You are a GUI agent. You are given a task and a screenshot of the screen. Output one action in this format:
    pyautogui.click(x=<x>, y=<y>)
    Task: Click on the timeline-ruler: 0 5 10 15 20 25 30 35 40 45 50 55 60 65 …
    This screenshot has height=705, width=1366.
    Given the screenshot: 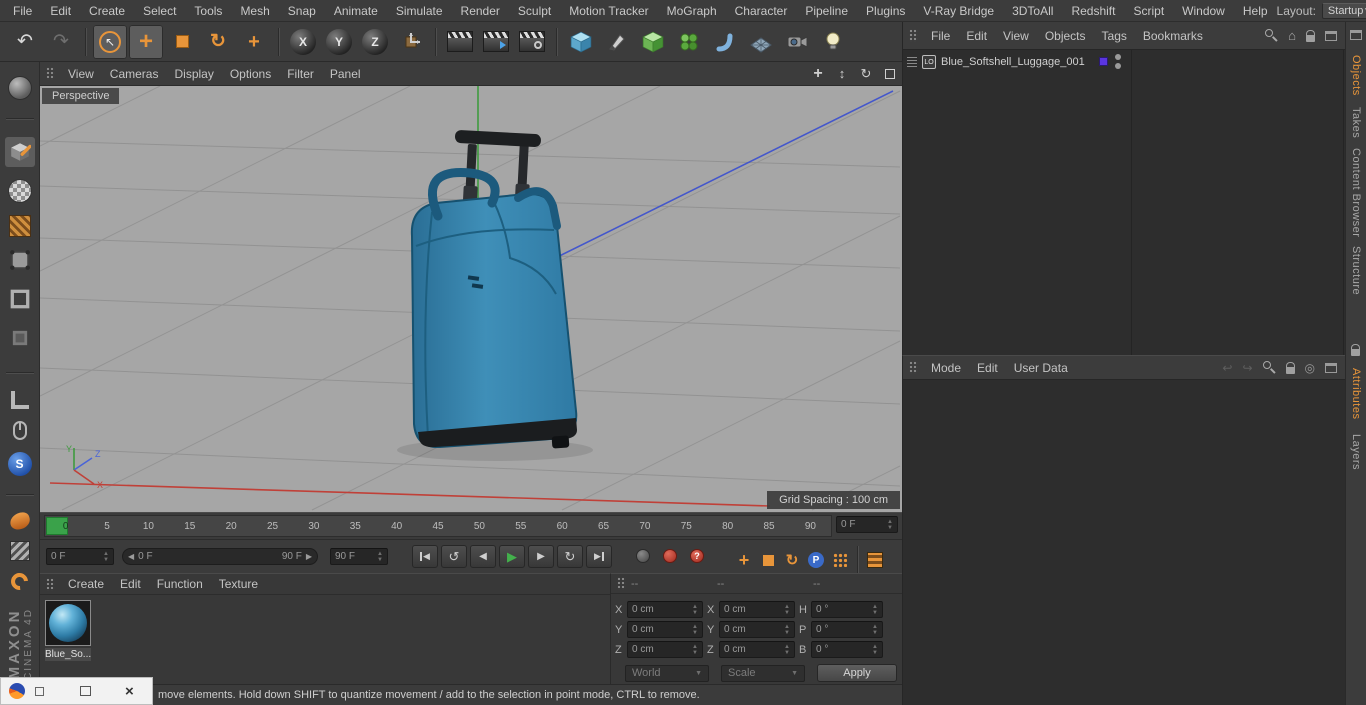 What is the action you would take?
    pyautogui.click(x=438, y=526)
    